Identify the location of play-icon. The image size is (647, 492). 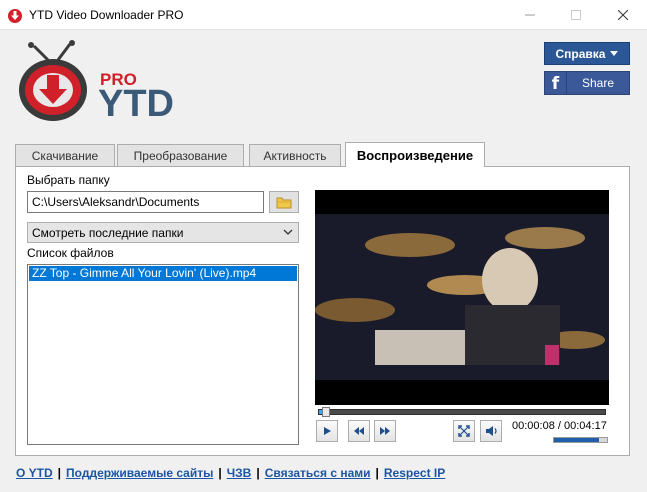
(327, 431).